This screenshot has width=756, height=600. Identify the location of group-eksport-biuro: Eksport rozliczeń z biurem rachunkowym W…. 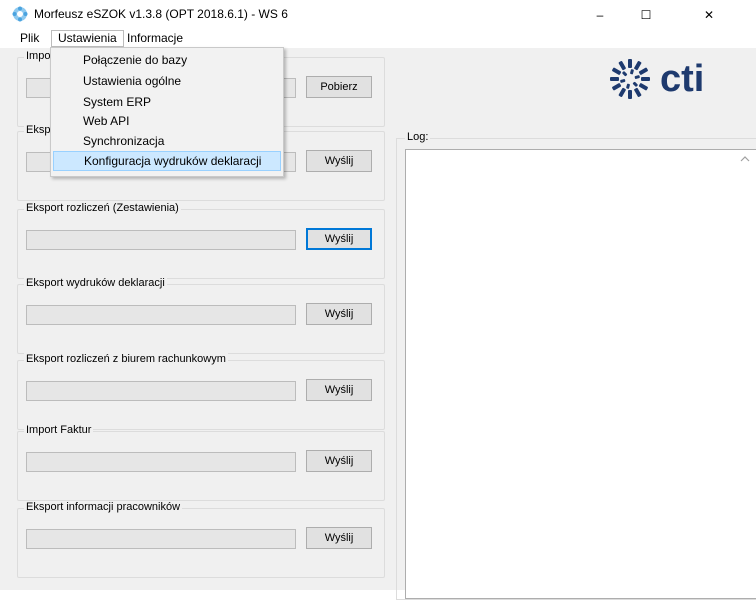
(201, 391).